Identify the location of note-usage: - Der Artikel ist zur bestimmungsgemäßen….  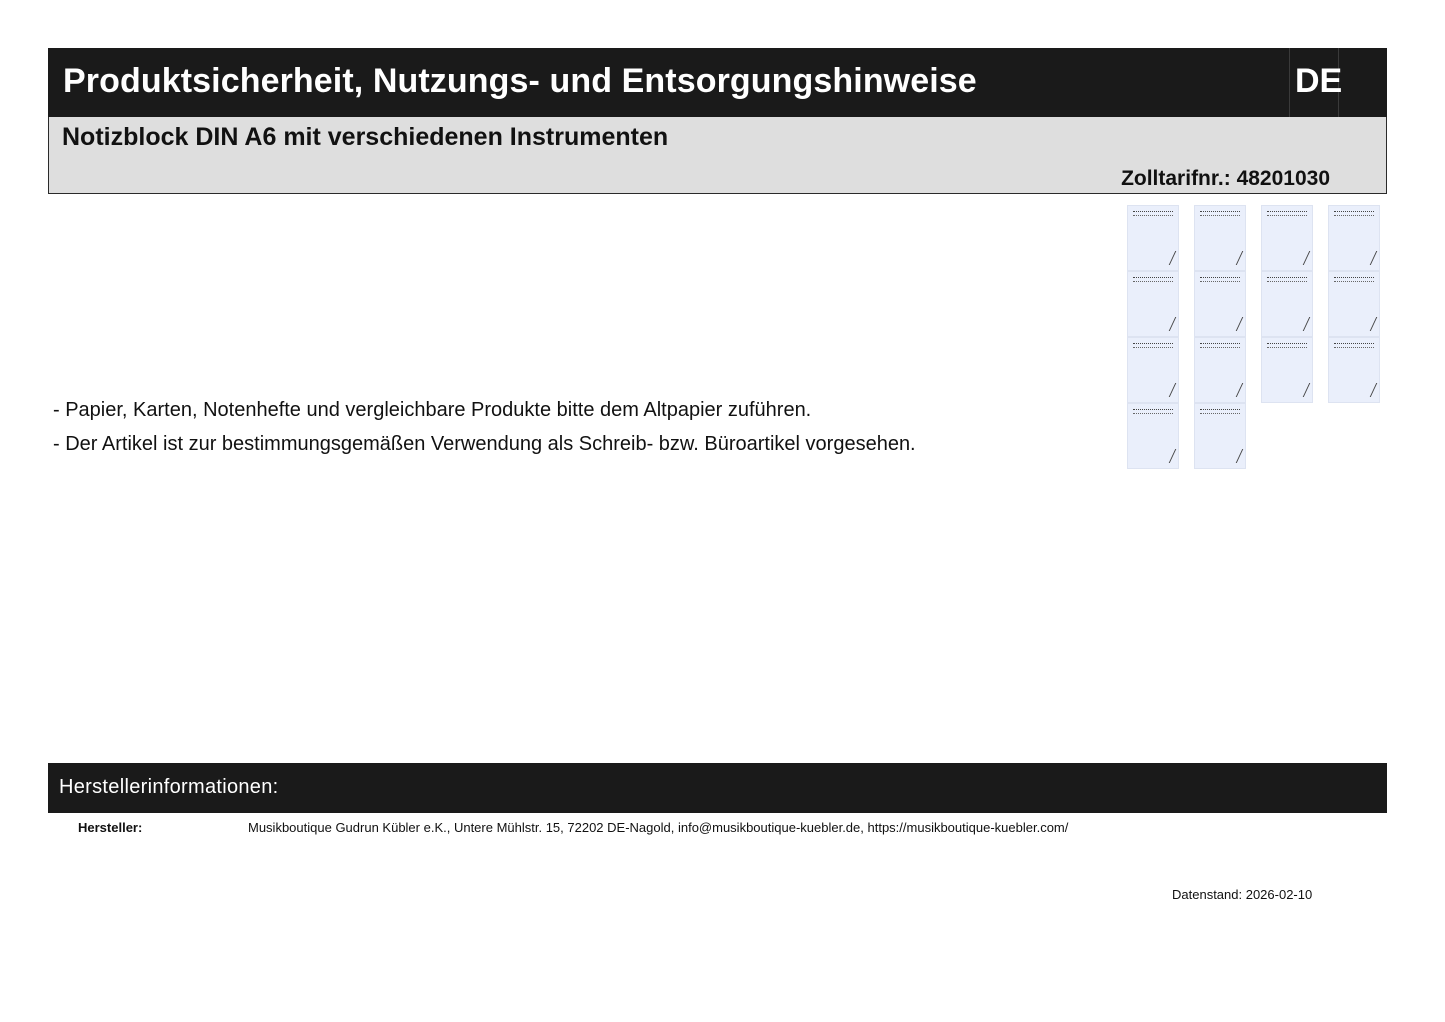
(484, 444).